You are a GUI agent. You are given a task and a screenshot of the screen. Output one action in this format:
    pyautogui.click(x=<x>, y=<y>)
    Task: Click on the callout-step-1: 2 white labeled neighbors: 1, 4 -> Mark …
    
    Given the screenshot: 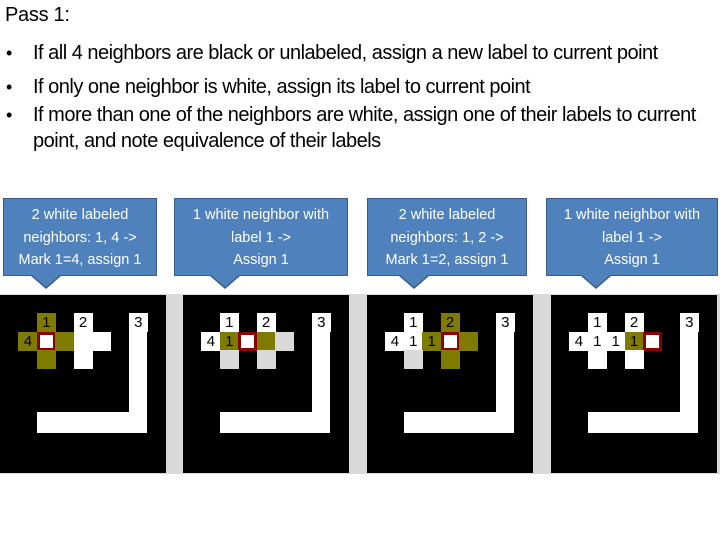 What is the action you would take?
    pyautogui.click(x=80, y=243)
    